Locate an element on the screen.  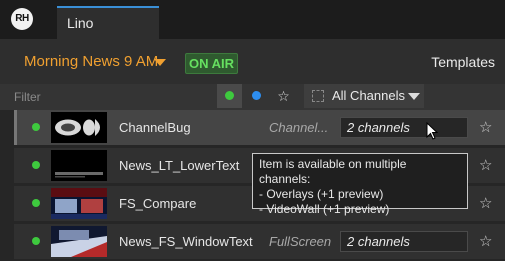
templates-label: Templates is located at coordinates (463, 62).